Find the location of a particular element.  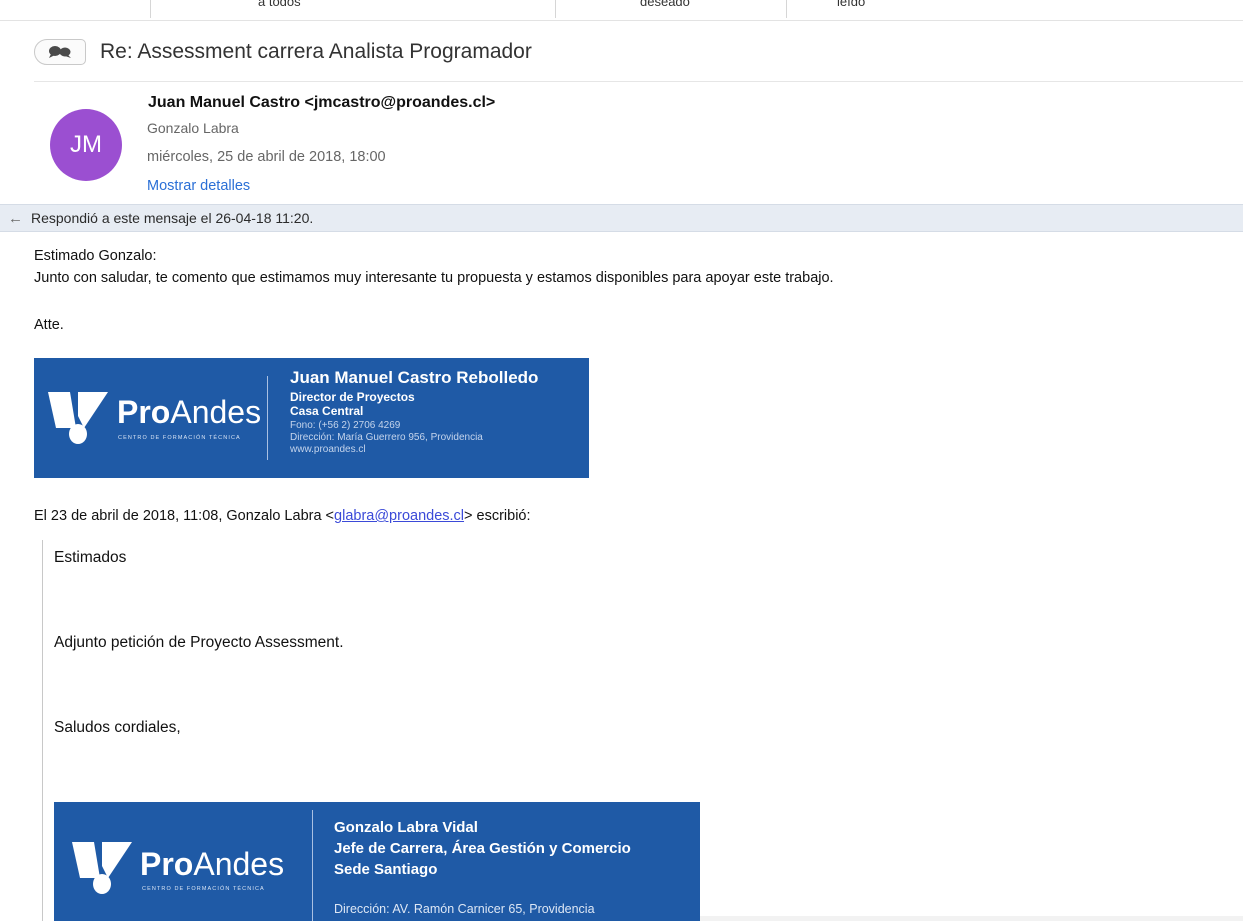

signature-name: Juan Manuel Castro Rebolledo is located at coordinates (414, 377).